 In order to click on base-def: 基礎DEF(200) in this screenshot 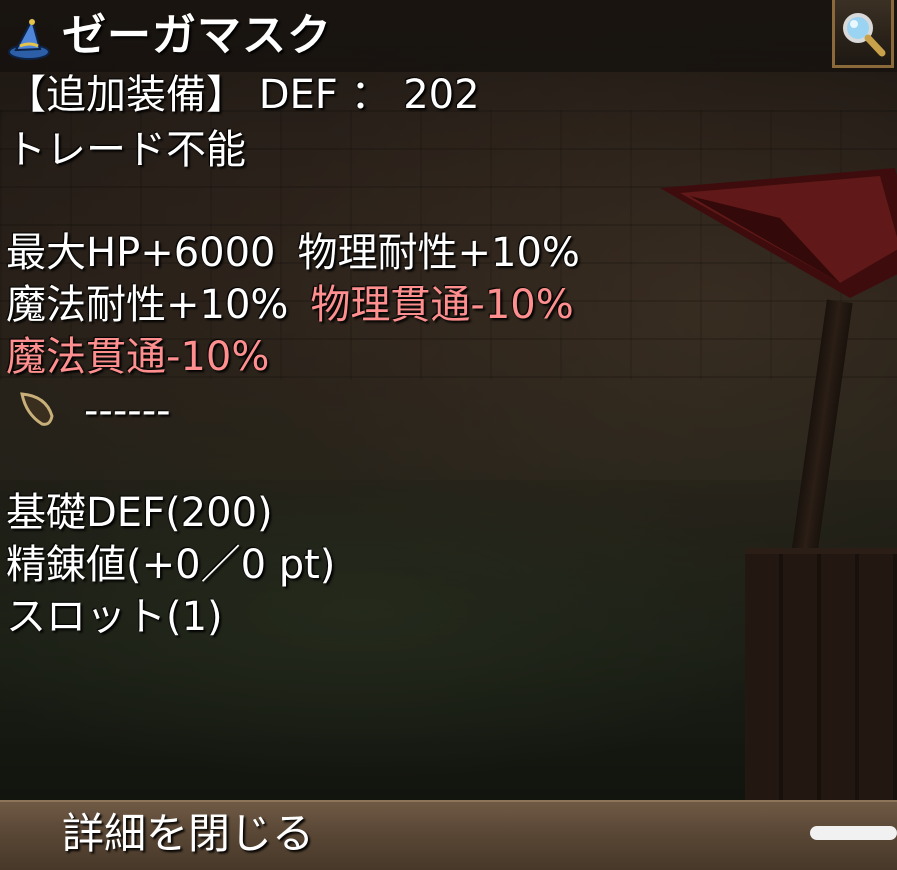, I will do `click(139, 513)`.